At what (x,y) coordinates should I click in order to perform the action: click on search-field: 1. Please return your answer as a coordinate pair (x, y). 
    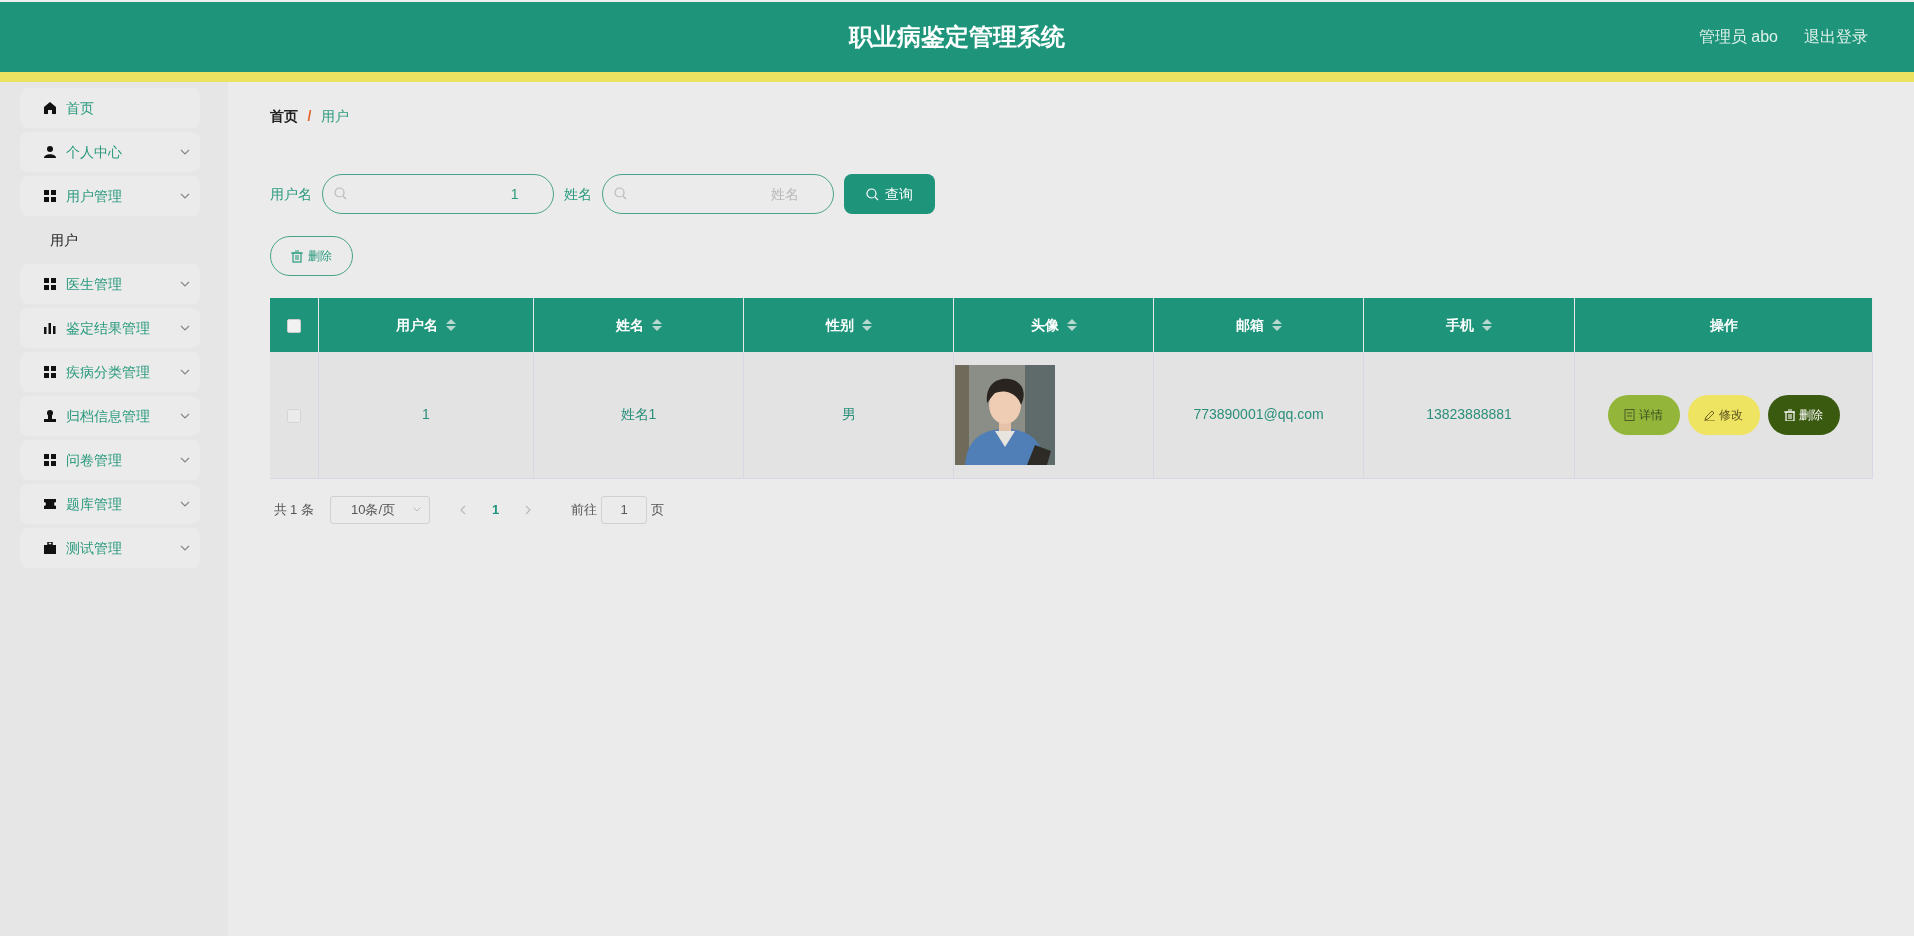
    Looking at the image, I should click on (437, 194).